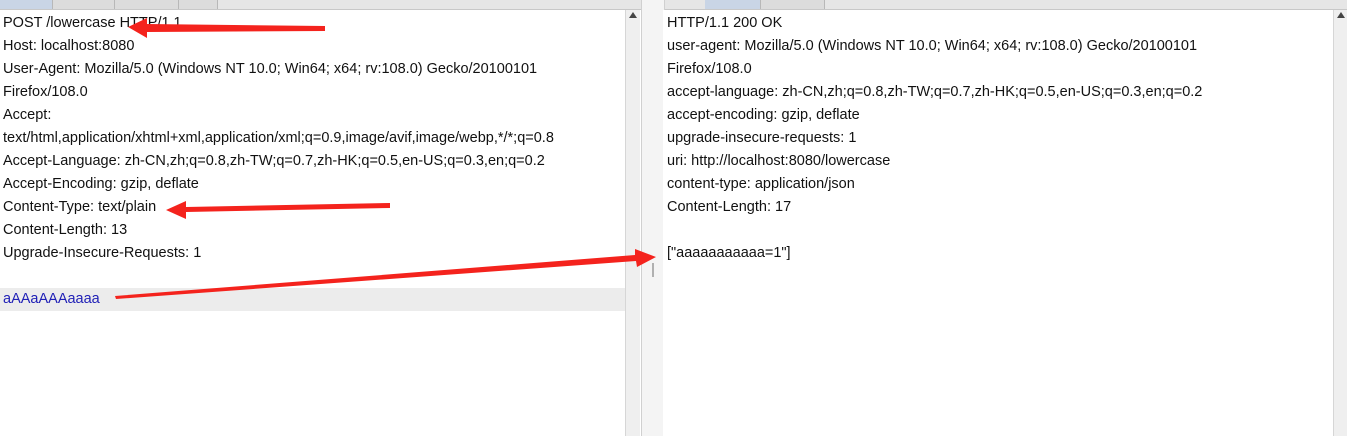  Describe the element at coordinates (84, 4) in the screenshot. I see `request-tab-params` at that location.